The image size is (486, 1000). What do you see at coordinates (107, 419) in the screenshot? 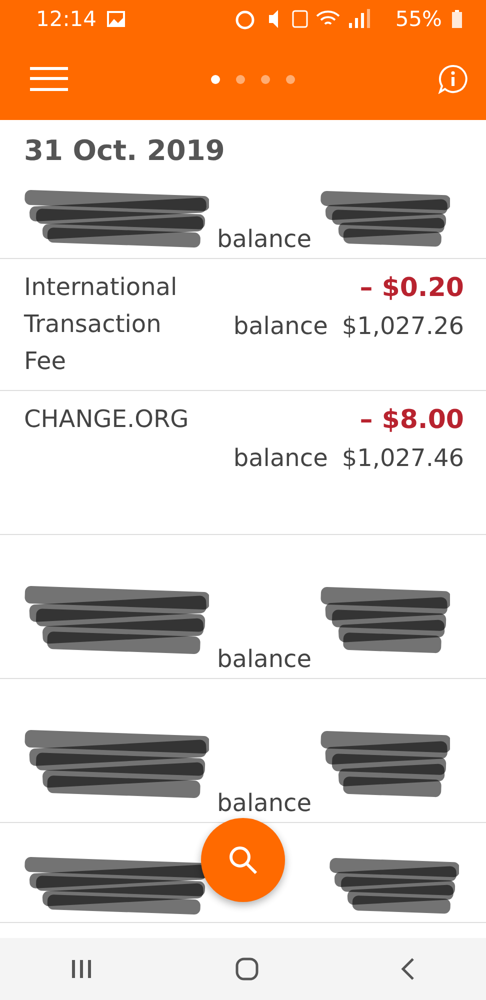
I see `transaction-name: CHANGE.ORG` at bounding box center [107, 419].